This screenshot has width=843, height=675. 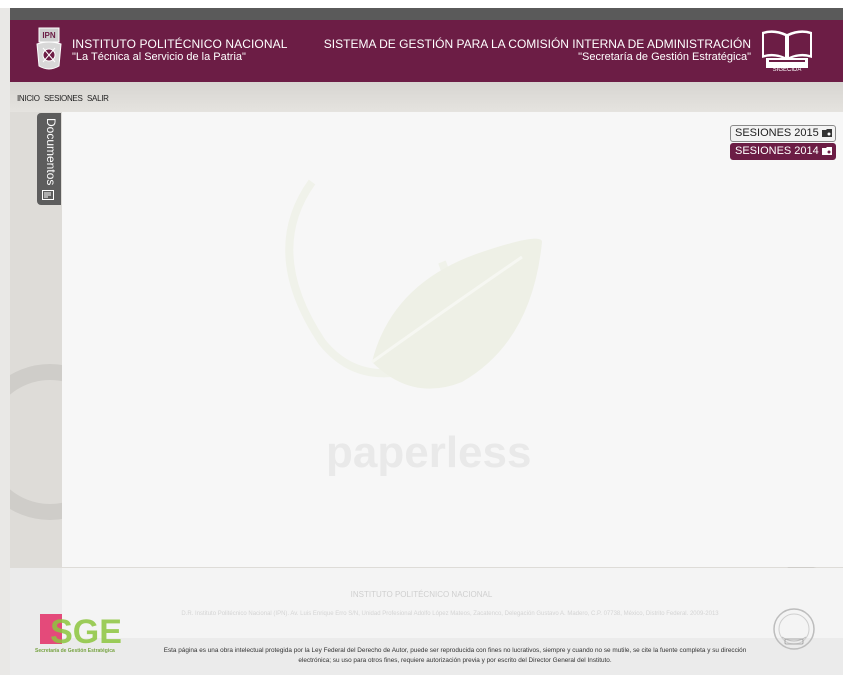 I want to click on institution-name: INSTITUTO POLITÉCNICO NACIONAL, so click(x=180, y=44).